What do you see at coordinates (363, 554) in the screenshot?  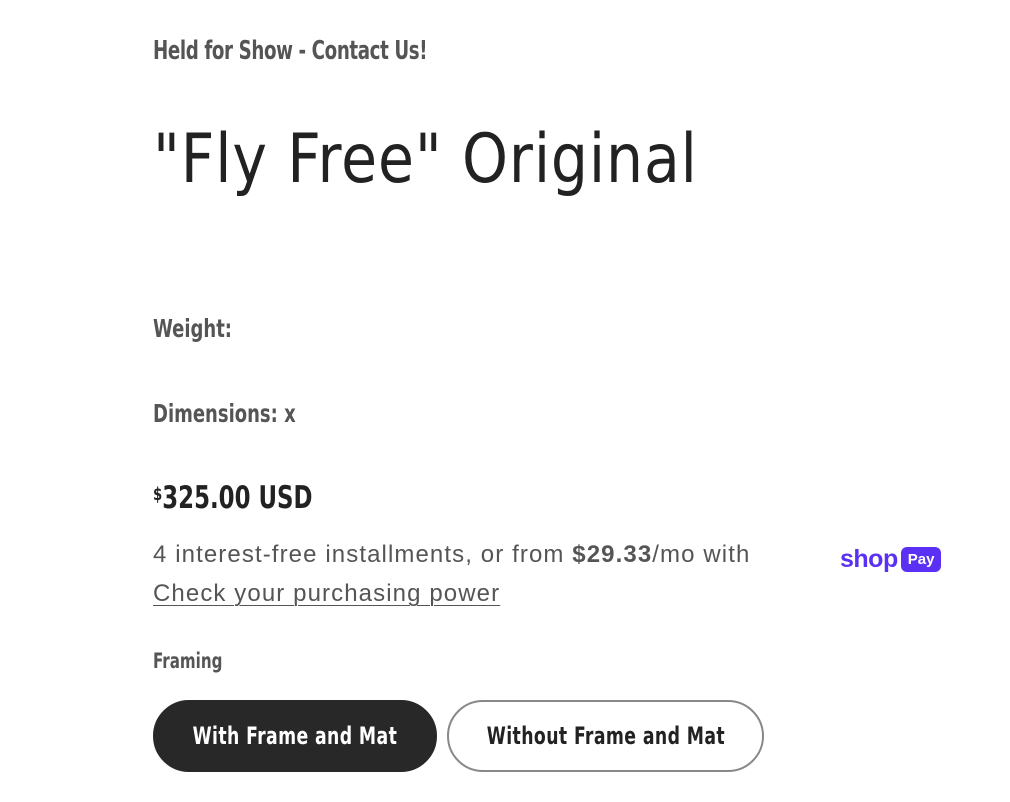 I see `installments-prefix: 4 interest-free installments, or from` at bounding box center [363, 554].